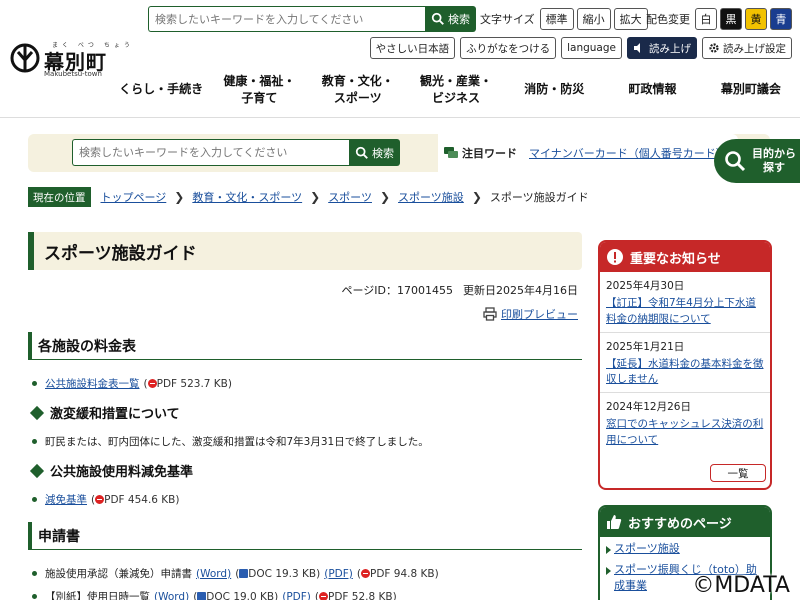 The height and width of the screenshot is (600, 800). I want to click on nav-label: 消防・防災, so click(554, 89).